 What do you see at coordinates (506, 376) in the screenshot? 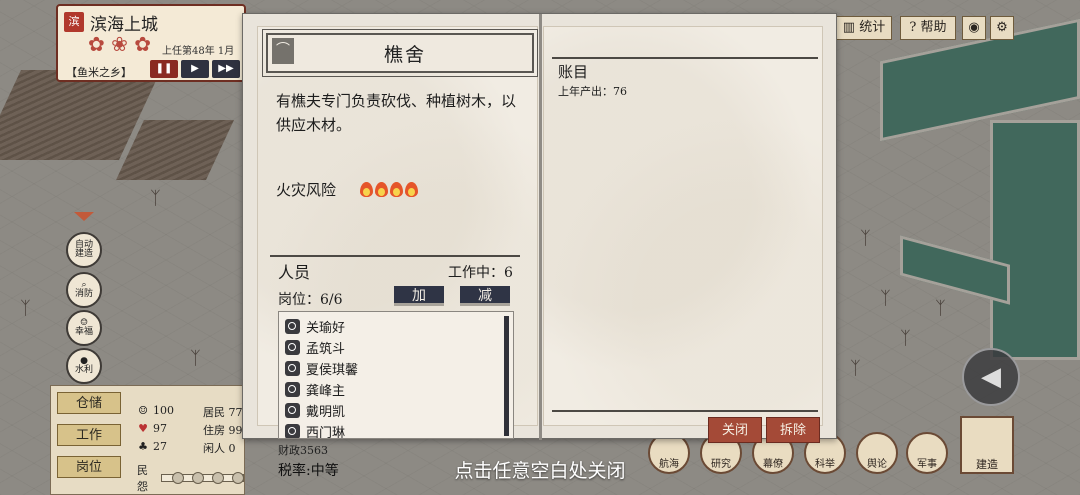
I see `scrollbar` at bounding box center [506, 376].